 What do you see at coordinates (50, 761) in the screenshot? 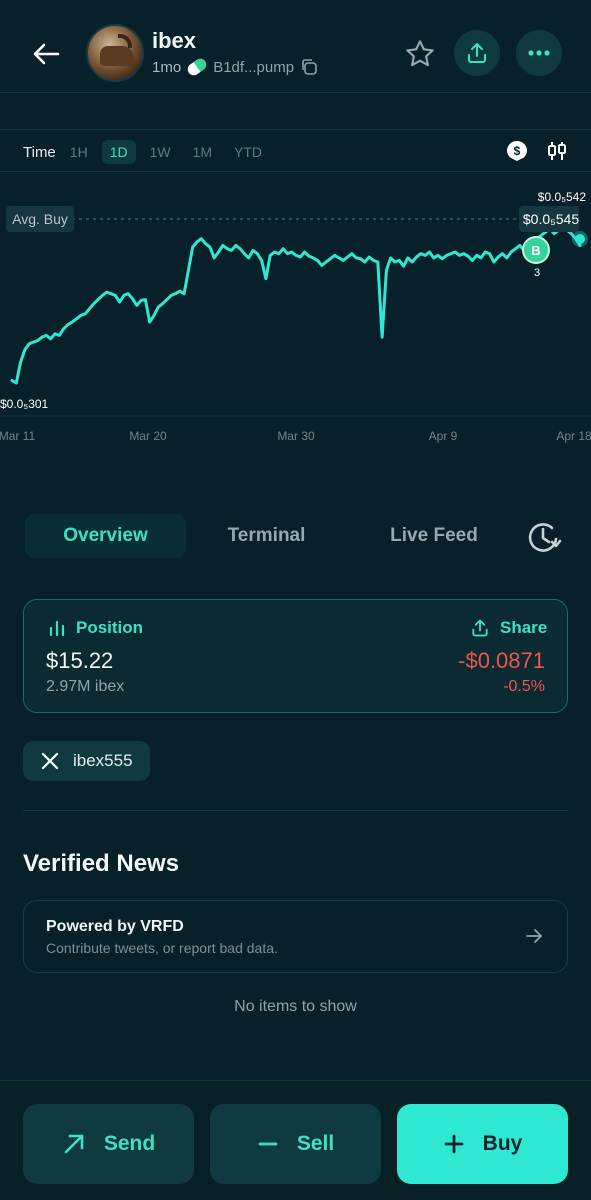
I see `x-logo-icon` at bounding box center [50, 761].